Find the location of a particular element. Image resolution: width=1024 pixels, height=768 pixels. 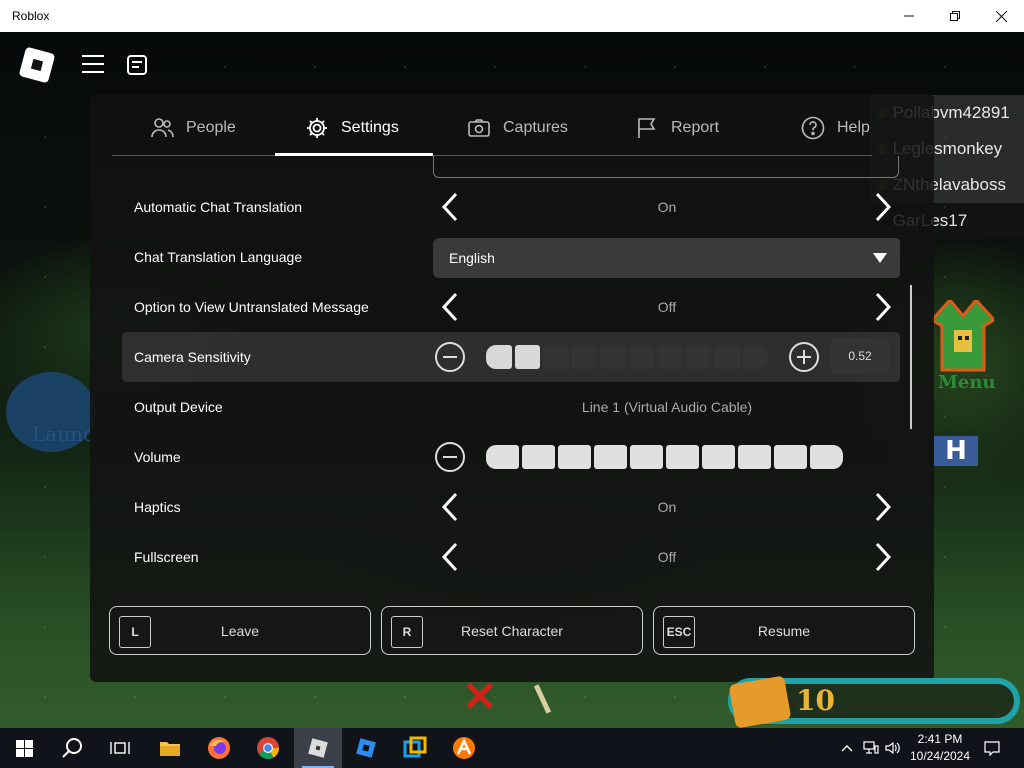

show-hidden-icons-button is located at coordinates (847, 748).